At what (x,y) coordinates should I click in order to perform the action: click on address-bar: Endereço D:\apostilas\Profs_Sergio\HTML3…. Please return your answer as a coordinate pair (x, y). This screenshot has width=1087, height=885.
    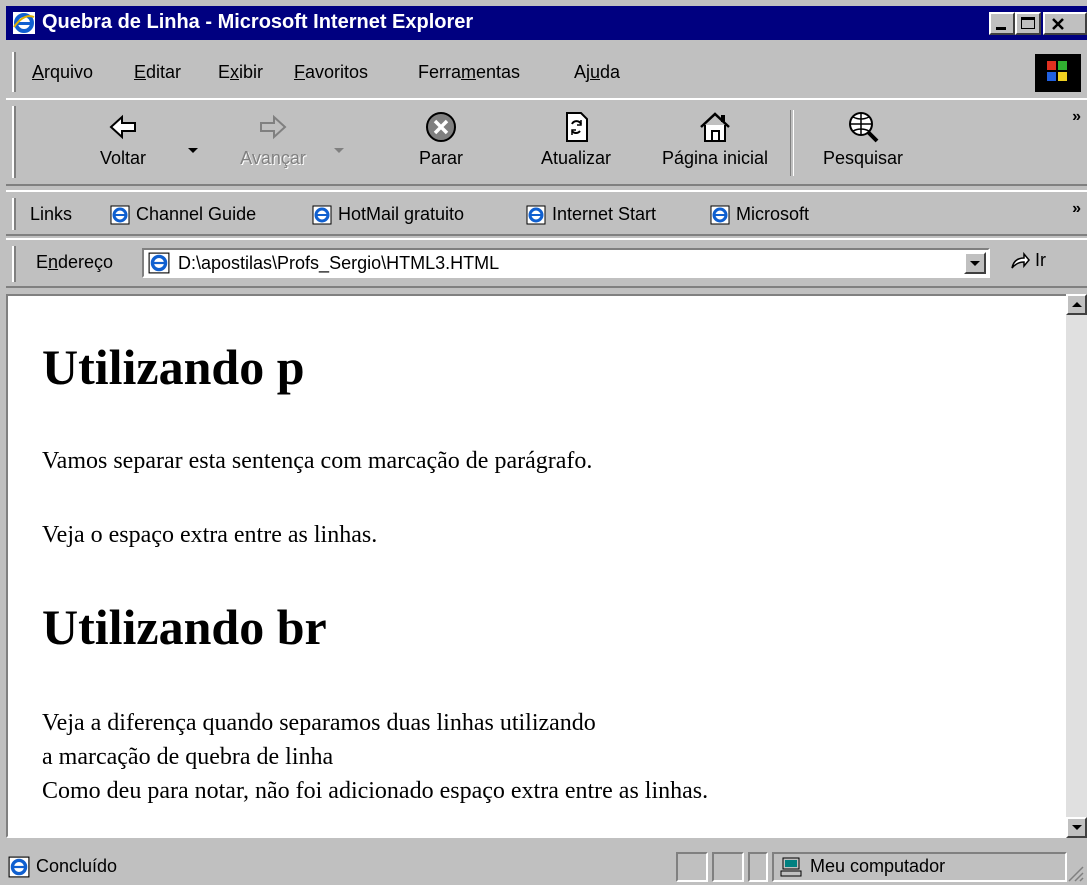
    Looking at the image, I should click on (546, 263).